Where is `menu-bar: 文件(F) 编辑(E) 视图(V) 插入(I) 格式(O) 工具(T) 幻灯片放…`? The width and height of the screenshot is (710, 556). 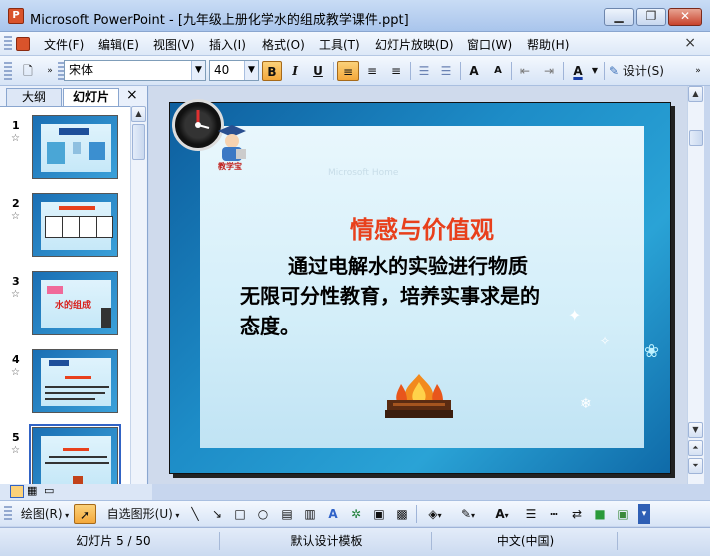 menu-bar: 文件(F) 编辑(E) 视图(V) 插入(I) 格式(O) 工具(T) 幻灯片放… is located at coordinates (355, 44).